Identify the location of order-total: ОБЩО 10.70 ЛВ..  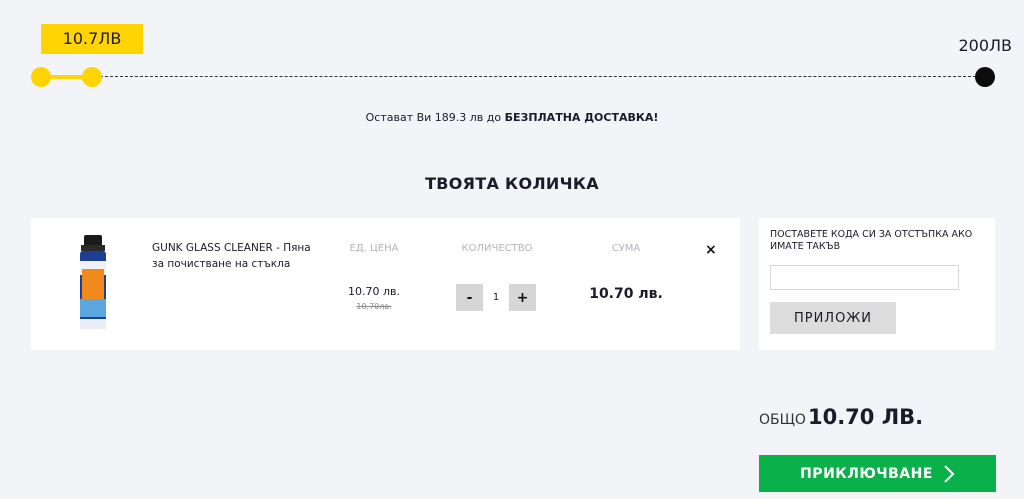
(841, 417).